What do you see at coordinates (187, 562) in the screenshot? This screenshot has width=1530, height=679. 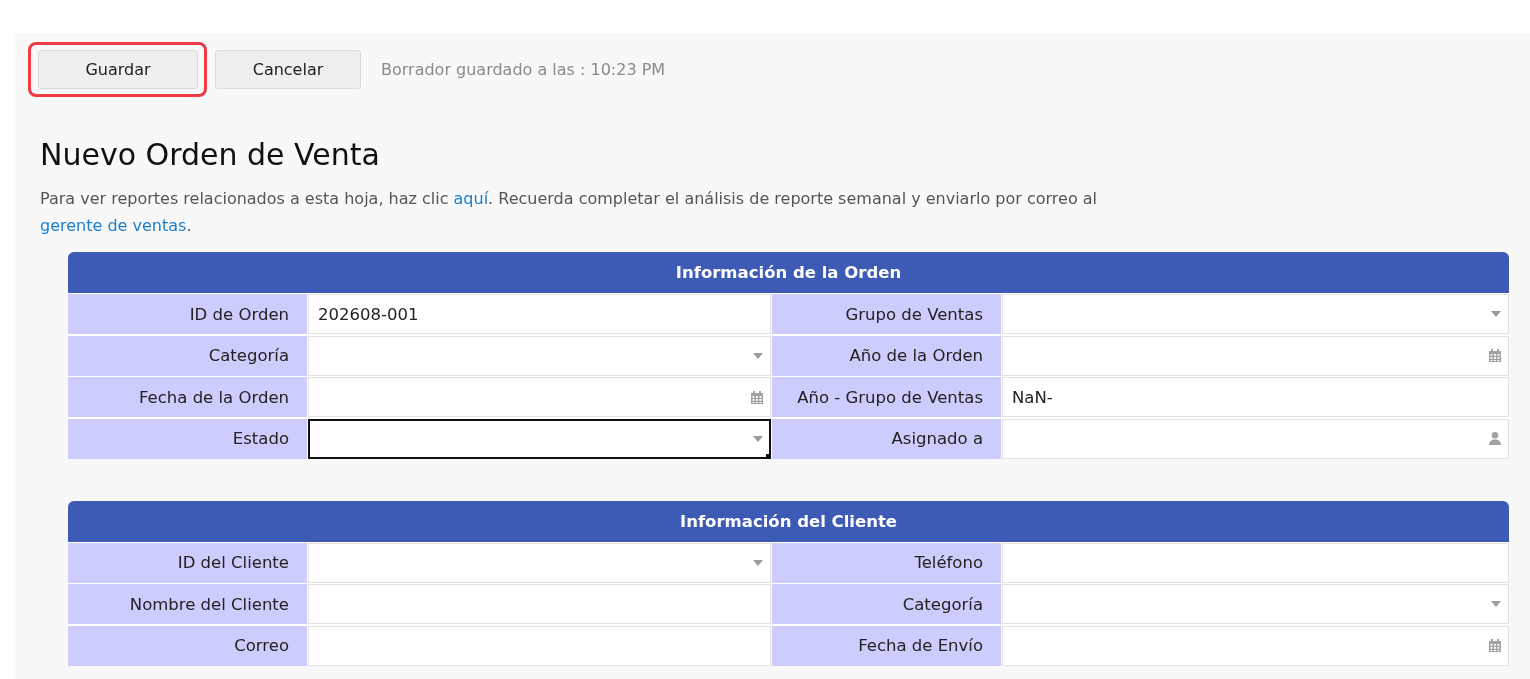 I see `field-label: ID del Cliente` at bounding box center [187, 562].